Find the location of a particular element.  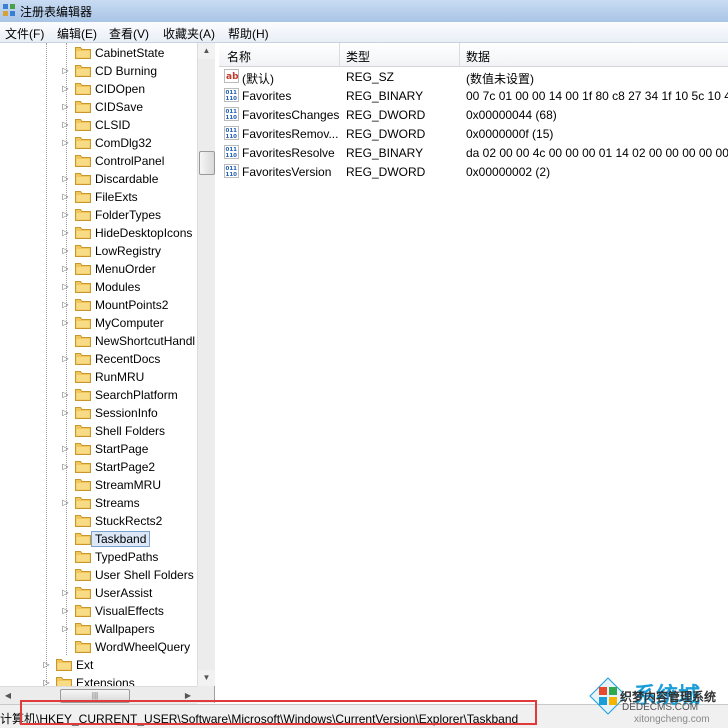

tree-item: StuckRects2 is located at coordinates (99, 521).